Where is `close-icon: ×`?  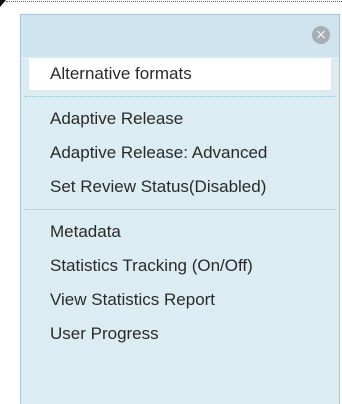 close-icon: × is located at coordinates (321, 35).